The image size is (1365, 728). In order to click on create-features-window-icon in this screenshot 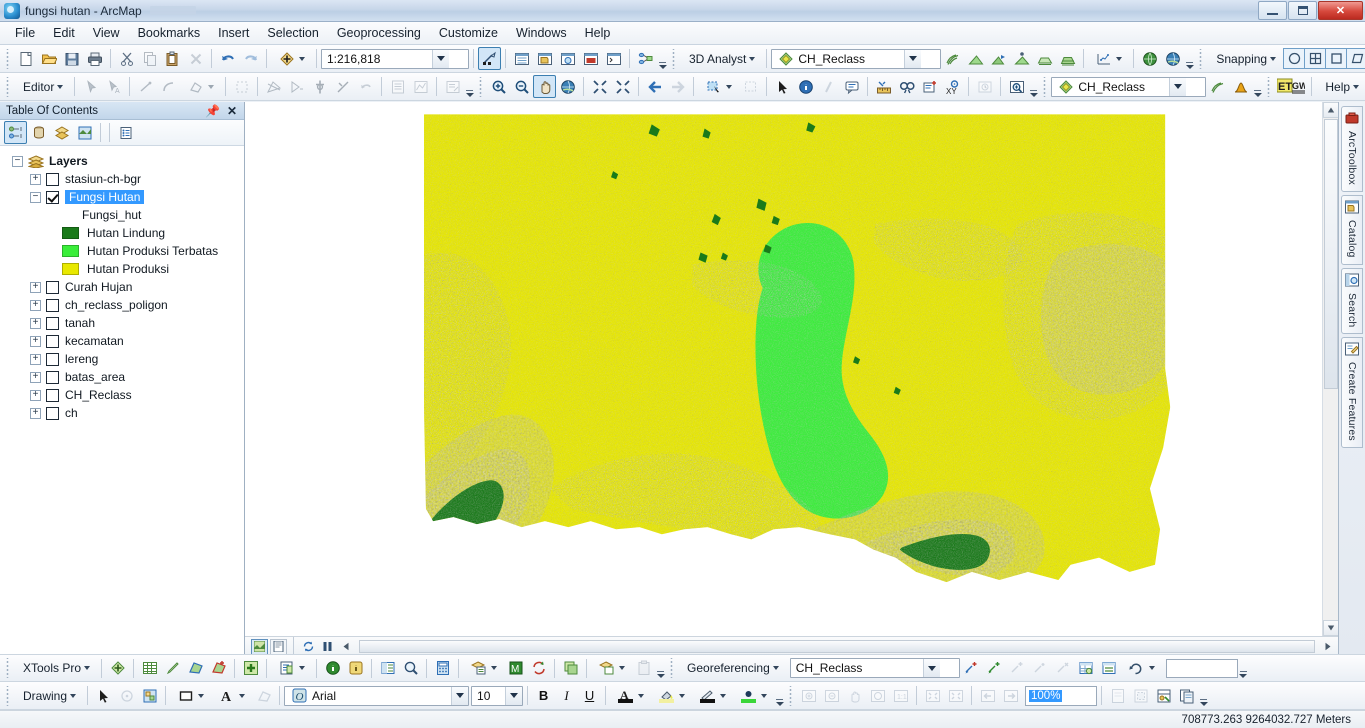, I will do `click(452, 86)`.